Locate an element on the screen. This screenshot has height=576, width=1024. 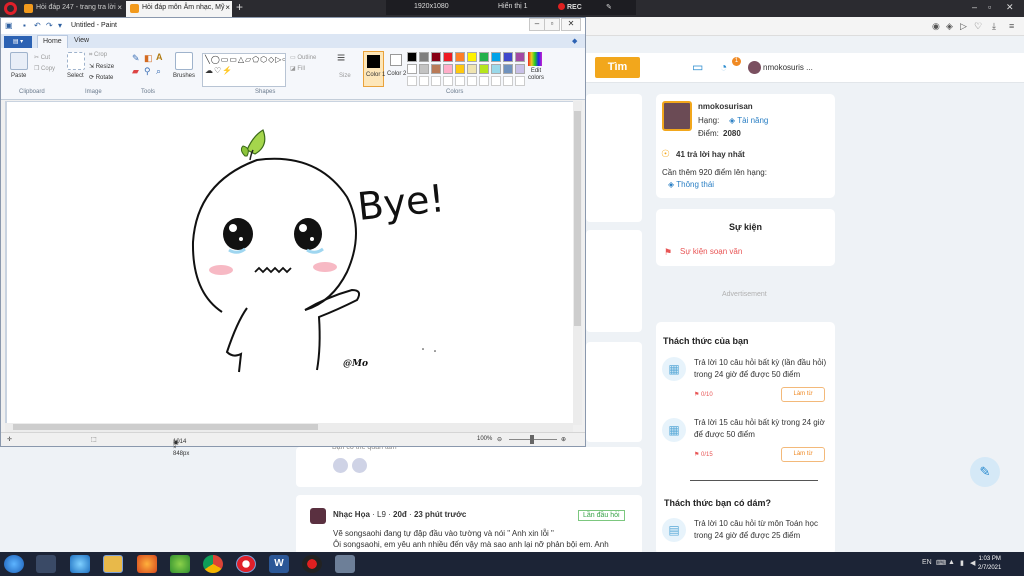
word-icon: W is located at coordinates (279, 564).